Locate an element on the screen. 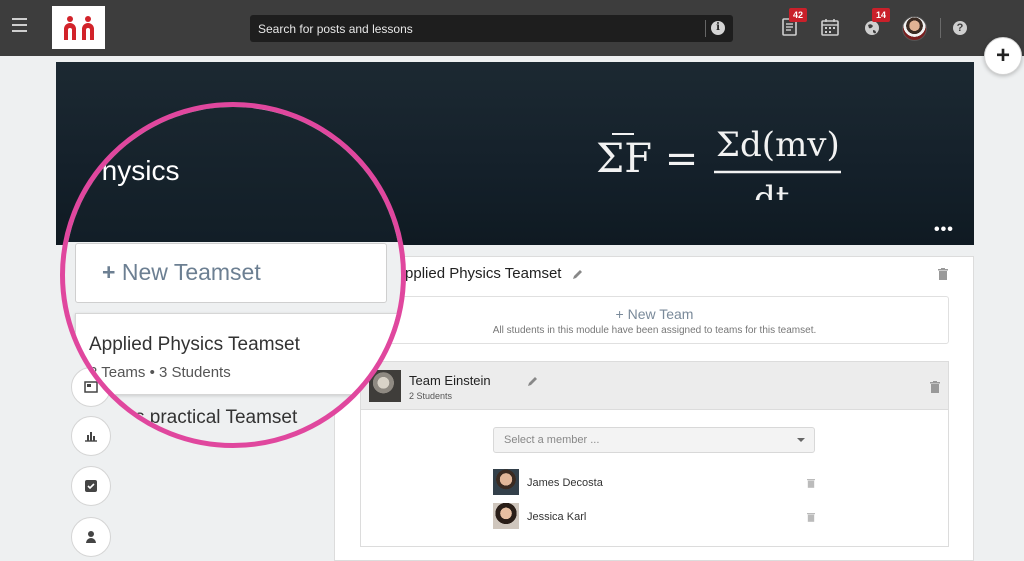 The width and height of the screenshot is (1024, 561). new-team-label: + New Team is located at coordinates (654, 314).